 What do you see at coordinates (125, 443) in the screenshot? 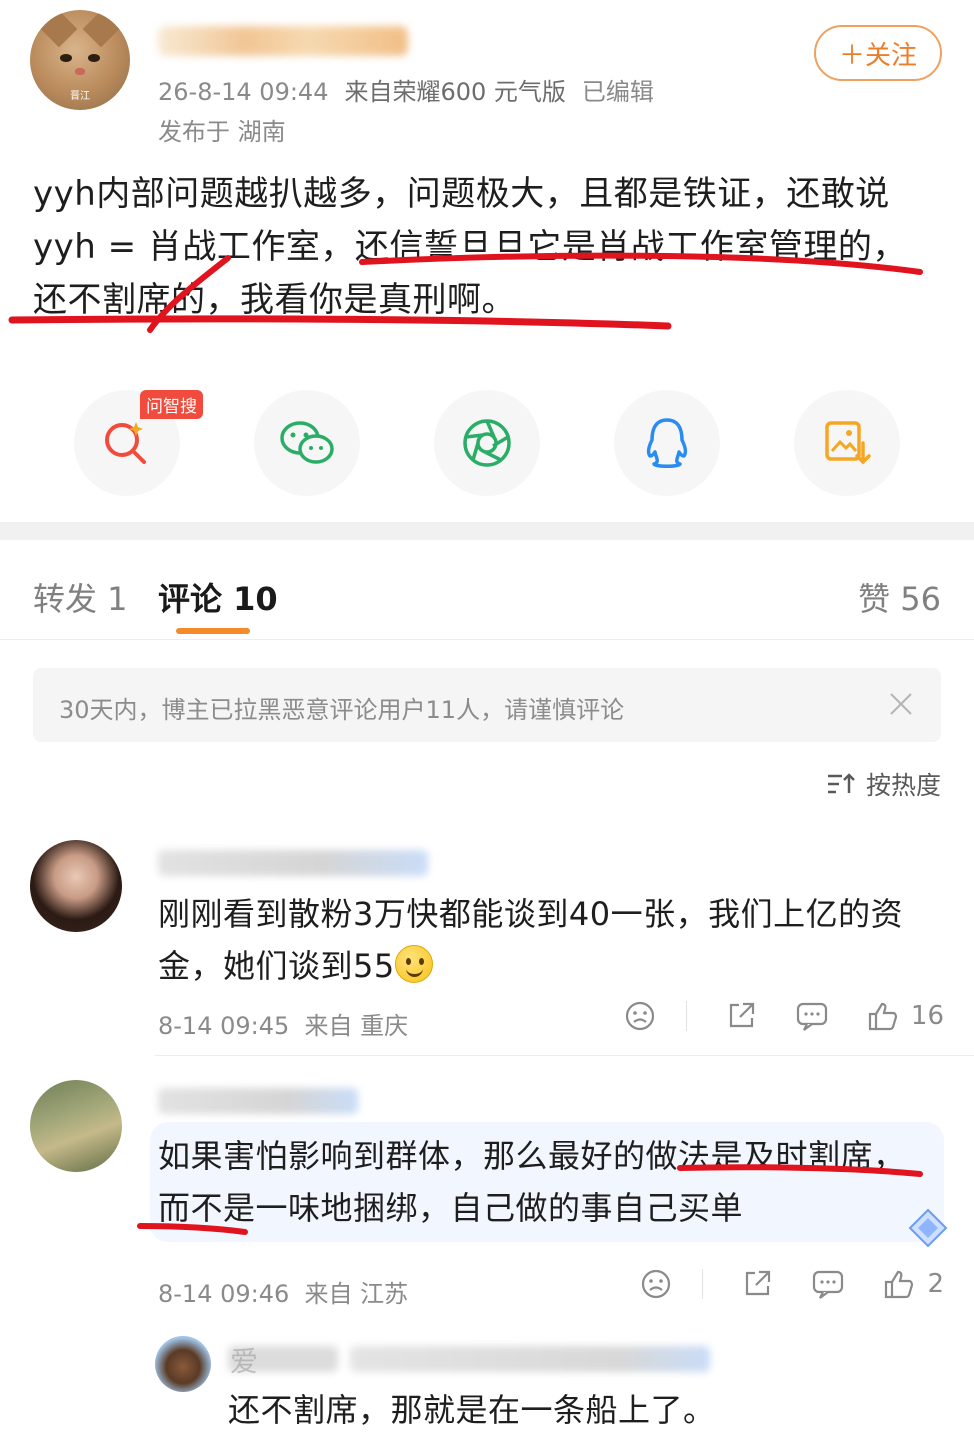
I see `ai-search-icon` at bounding box center [125, 443].